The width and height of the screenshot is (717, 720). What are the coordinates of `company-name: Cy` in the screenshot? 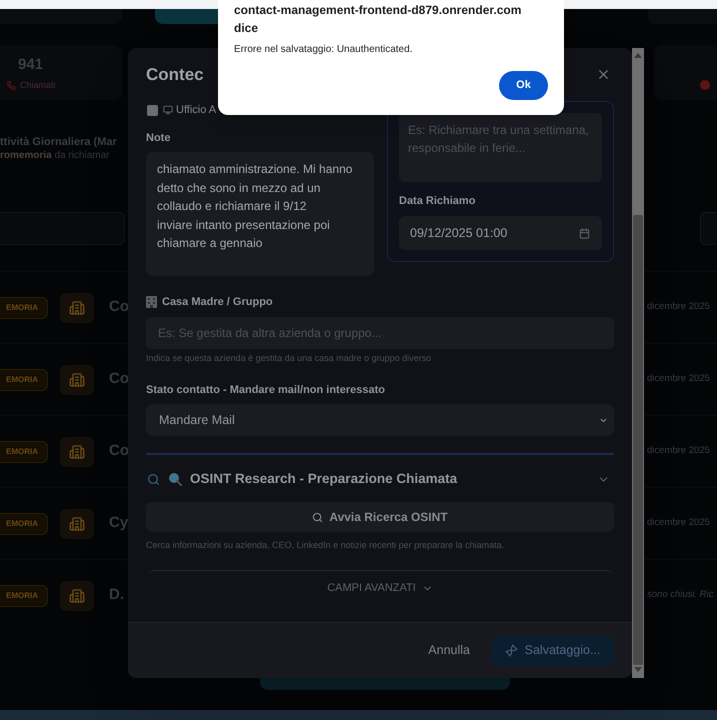 It's located at (118, 523).